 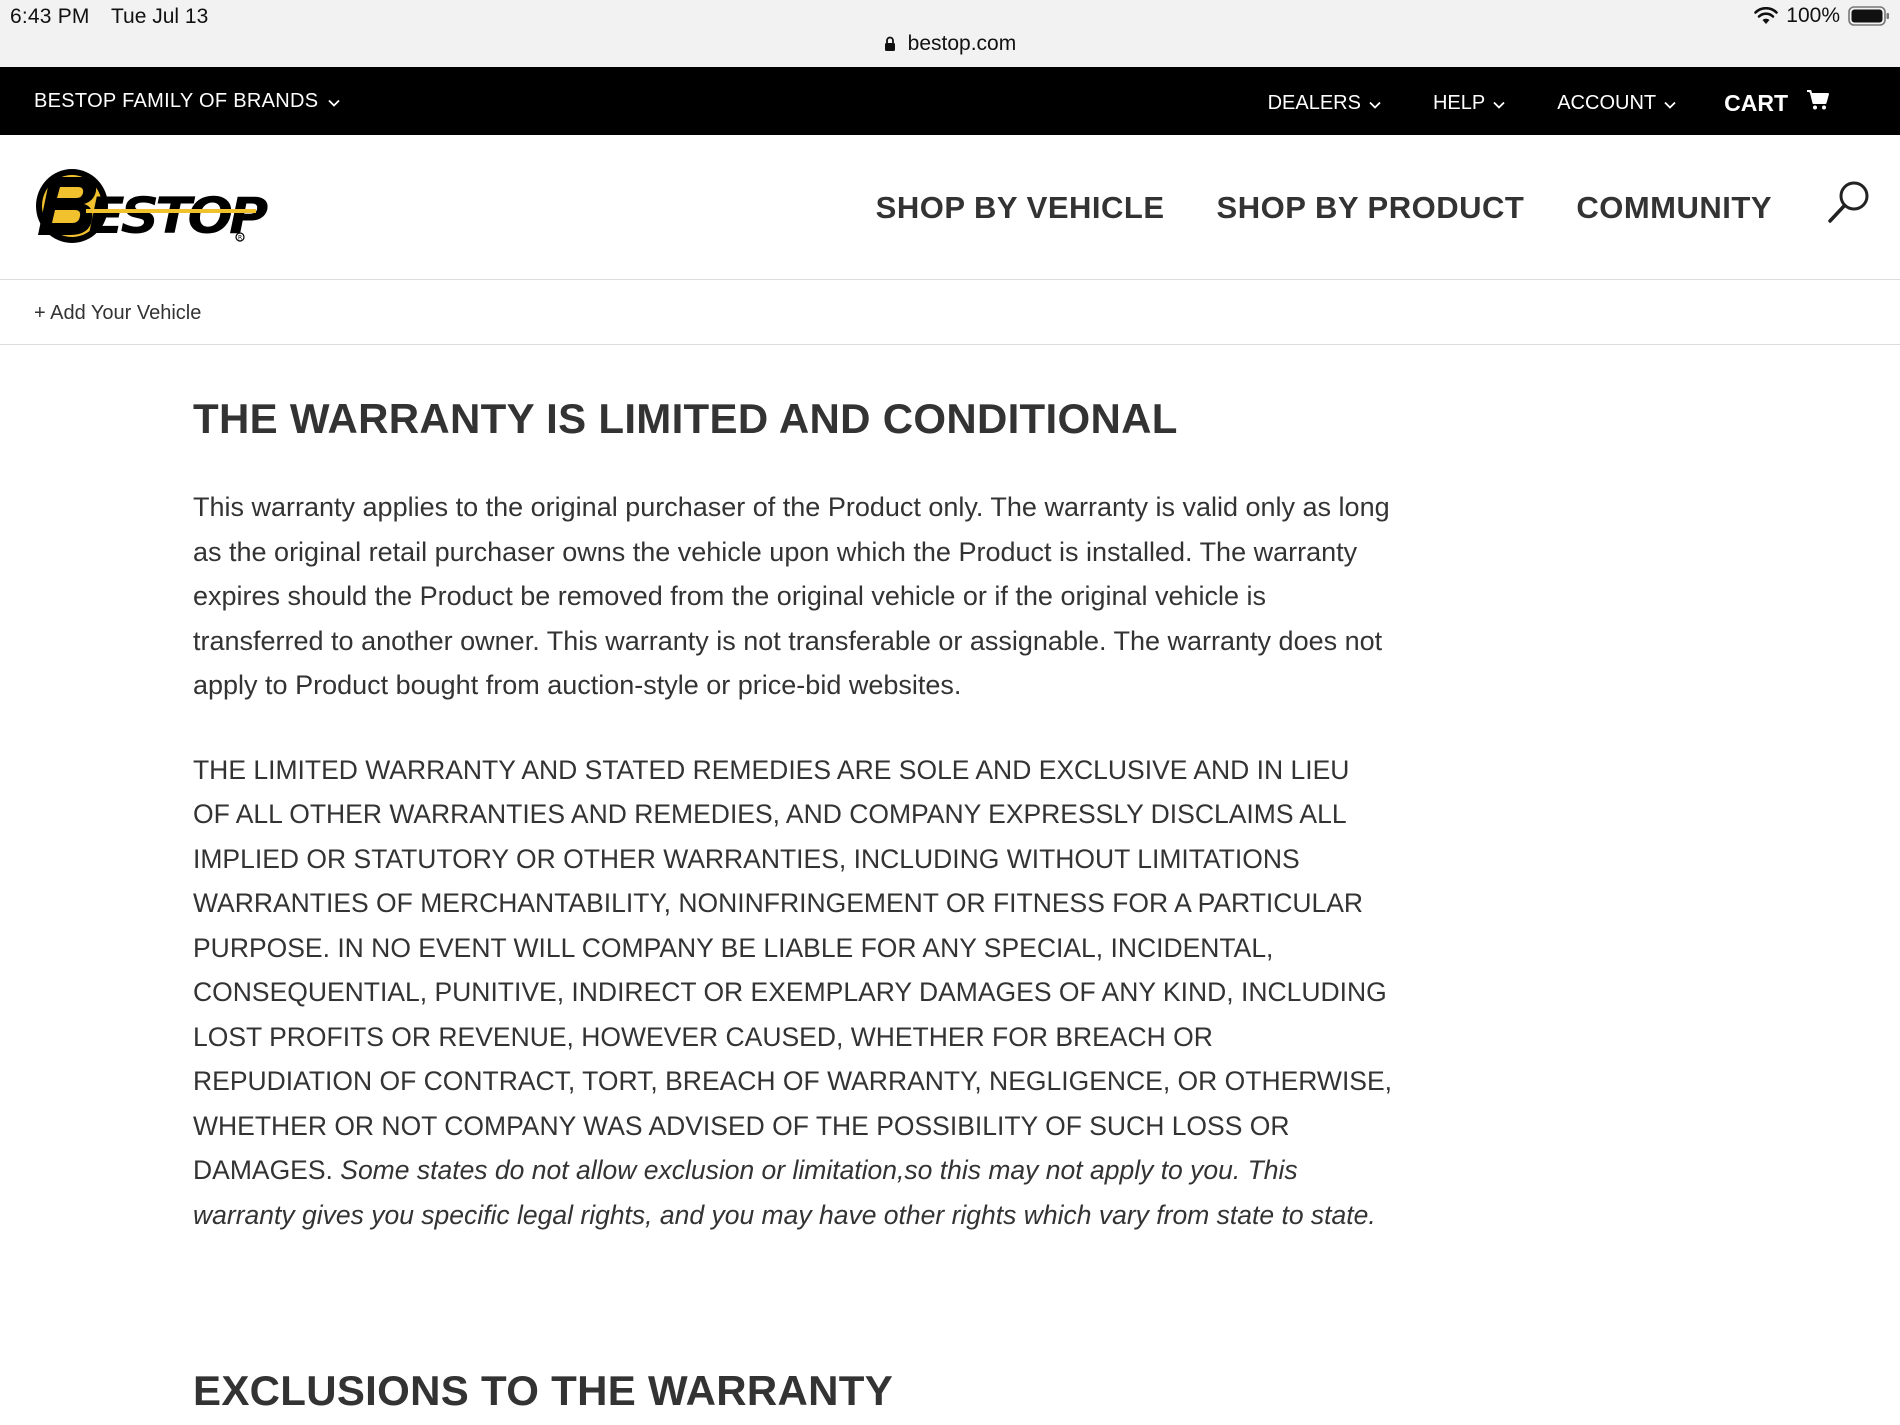 What do you see at coordinates (1314, 102) in the screenshot?
I see `dealers-label: DEALERS` at bounding box center [1314, 102].